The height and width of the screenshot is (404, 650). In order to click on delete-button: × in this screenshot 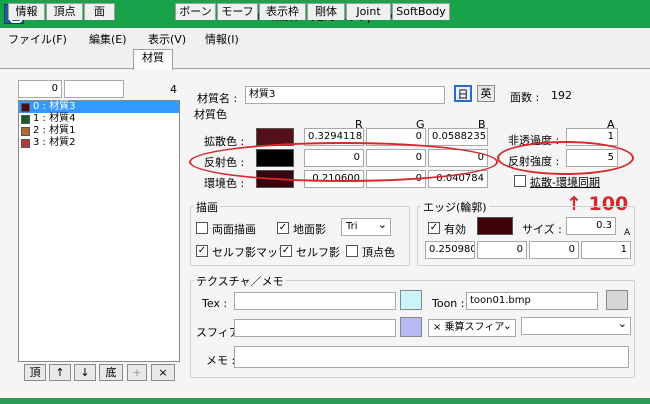, I will do `click(163, 372)`.